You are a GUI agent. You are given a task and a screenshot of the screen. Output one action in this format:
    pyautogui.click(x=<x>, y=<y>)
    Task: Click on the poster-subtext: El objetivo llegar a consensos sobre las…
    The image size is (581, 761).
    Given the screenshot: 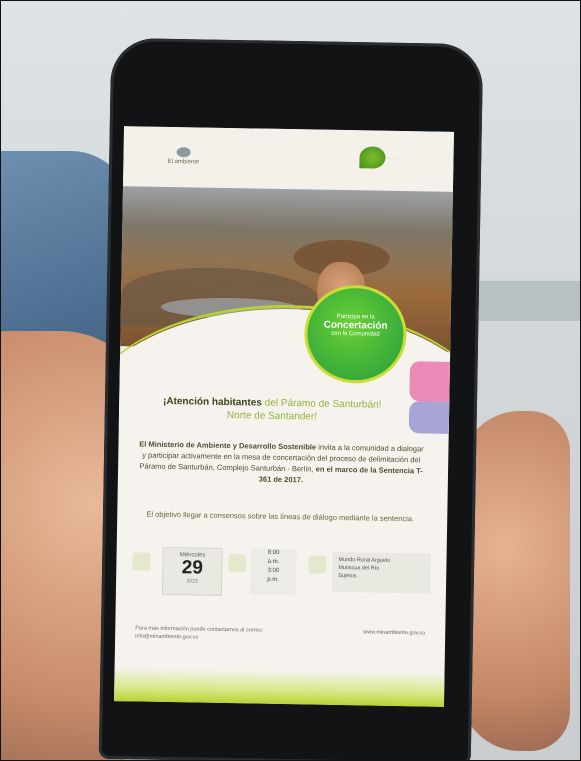 What is the action you would take?
    pyautogui.click(x=280, y=516)
    